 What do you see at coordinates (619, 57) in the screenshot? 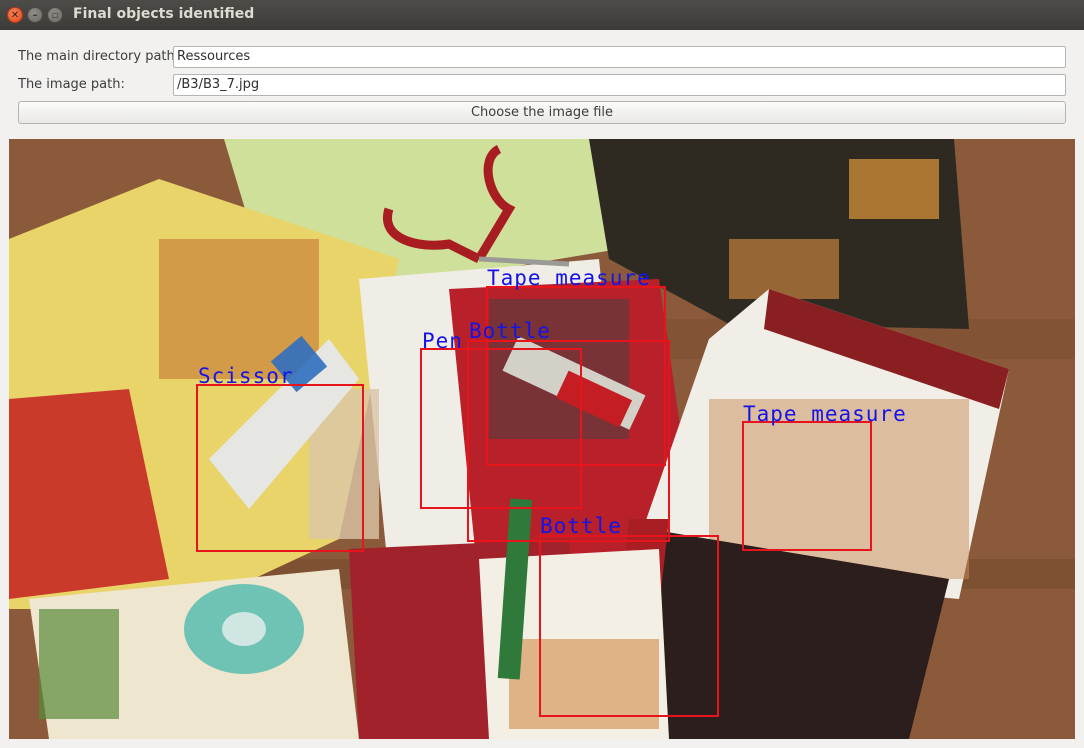
I see `directory-path-field: Ressources` at bounding box center [619, 57].